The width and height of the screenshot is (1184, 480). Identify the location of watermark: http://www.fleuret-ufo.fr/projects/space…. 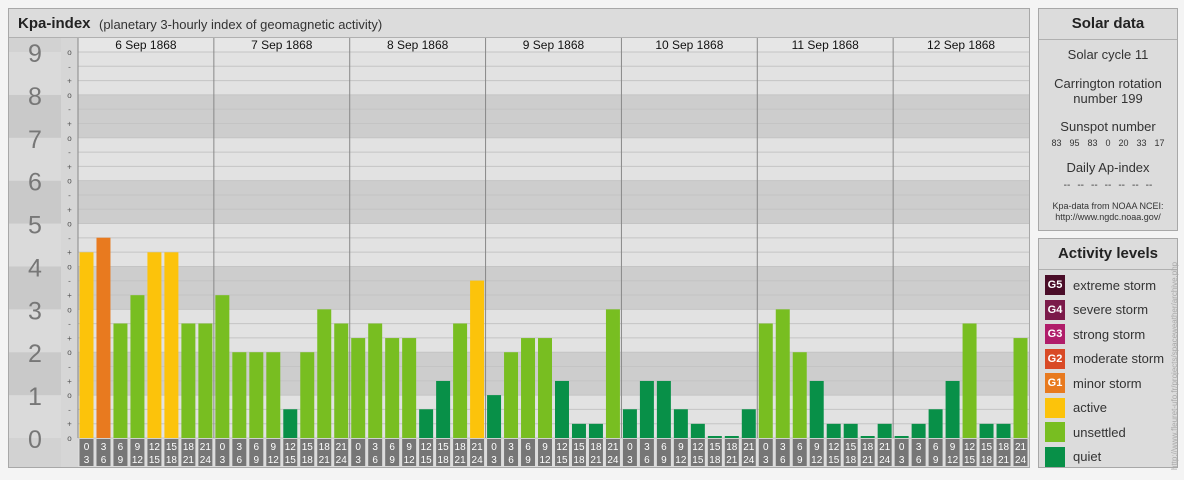
(1174, 365).